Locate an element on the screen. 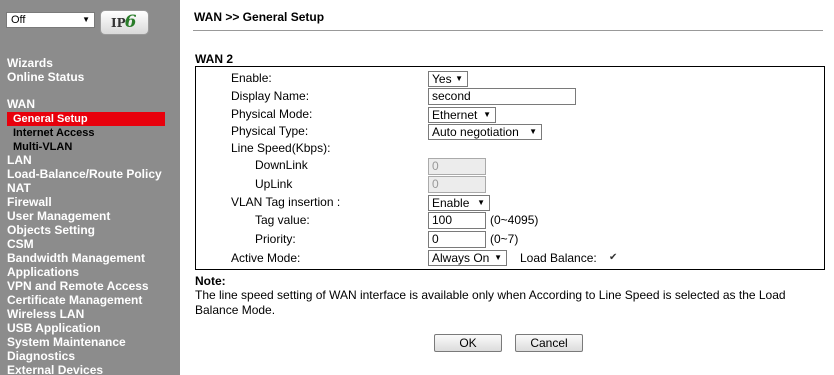  downlink-label: DownLink is located at coordinates (281, 165).